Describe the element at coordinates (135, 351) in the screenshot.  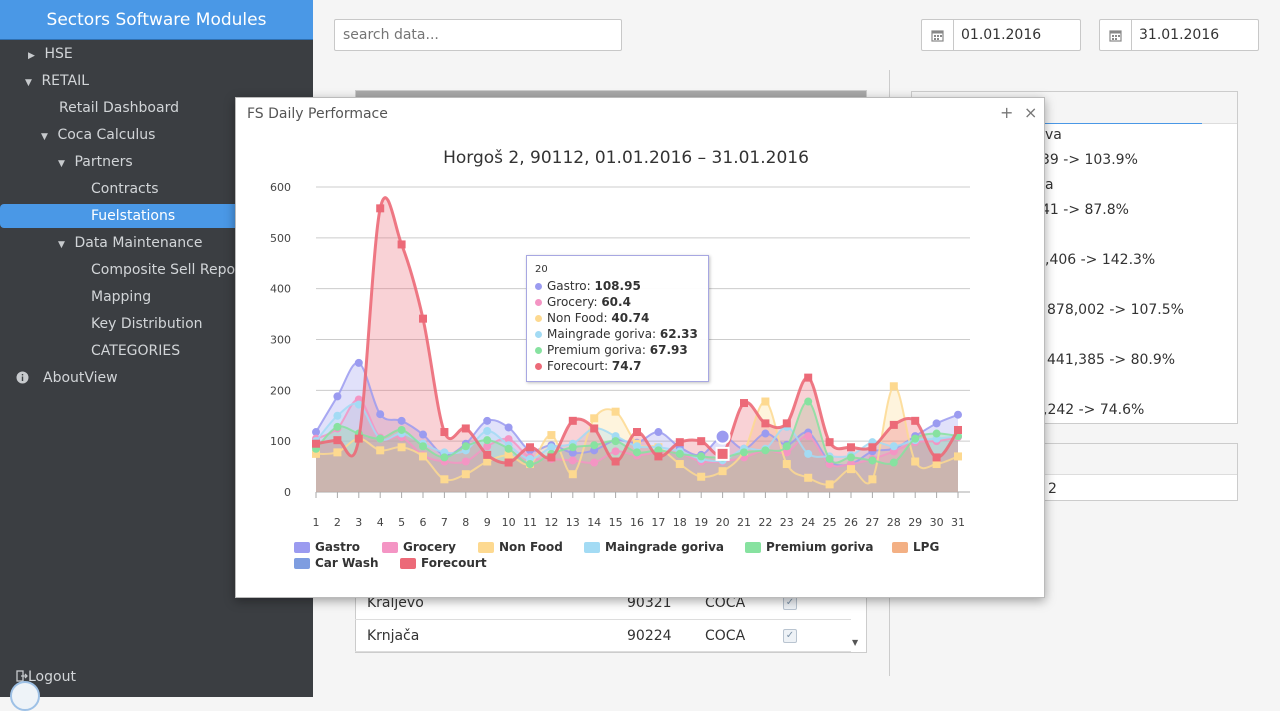
I see `sidebar-item-categories: CATEGORIES` at that location.